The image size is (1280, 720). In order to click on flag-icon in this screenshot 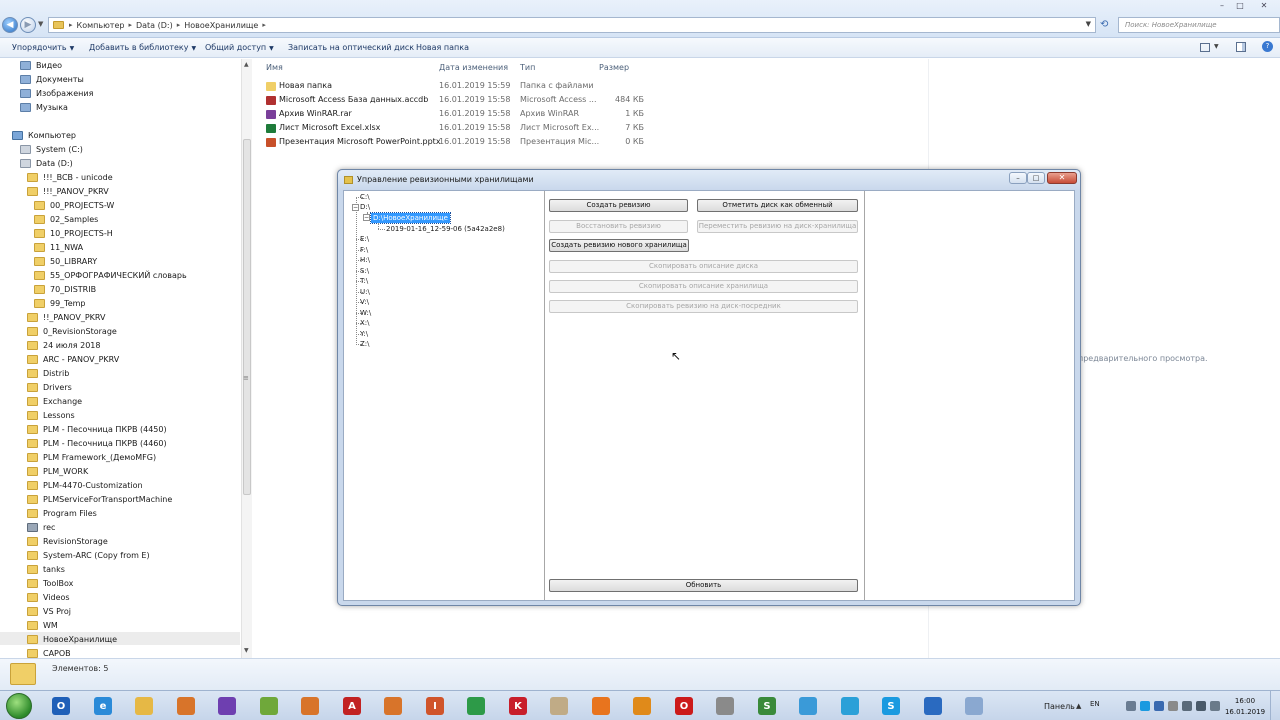, I will do `click(1215, 706)`.